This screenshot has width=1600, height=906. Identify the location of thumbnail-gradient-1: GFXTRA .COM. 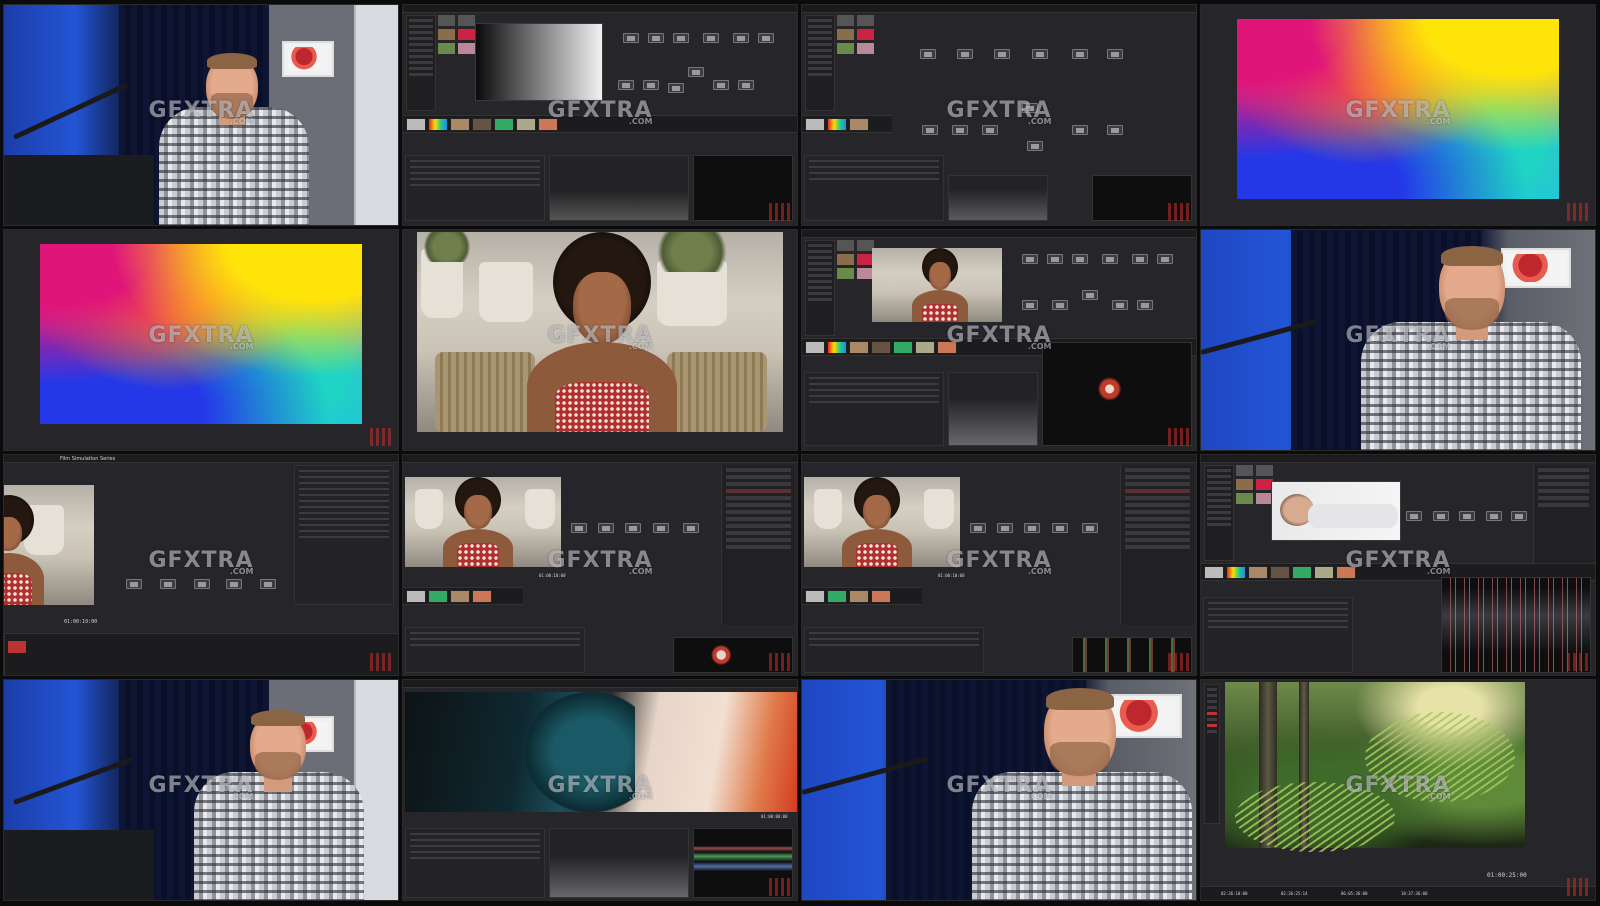
(1398, 115).